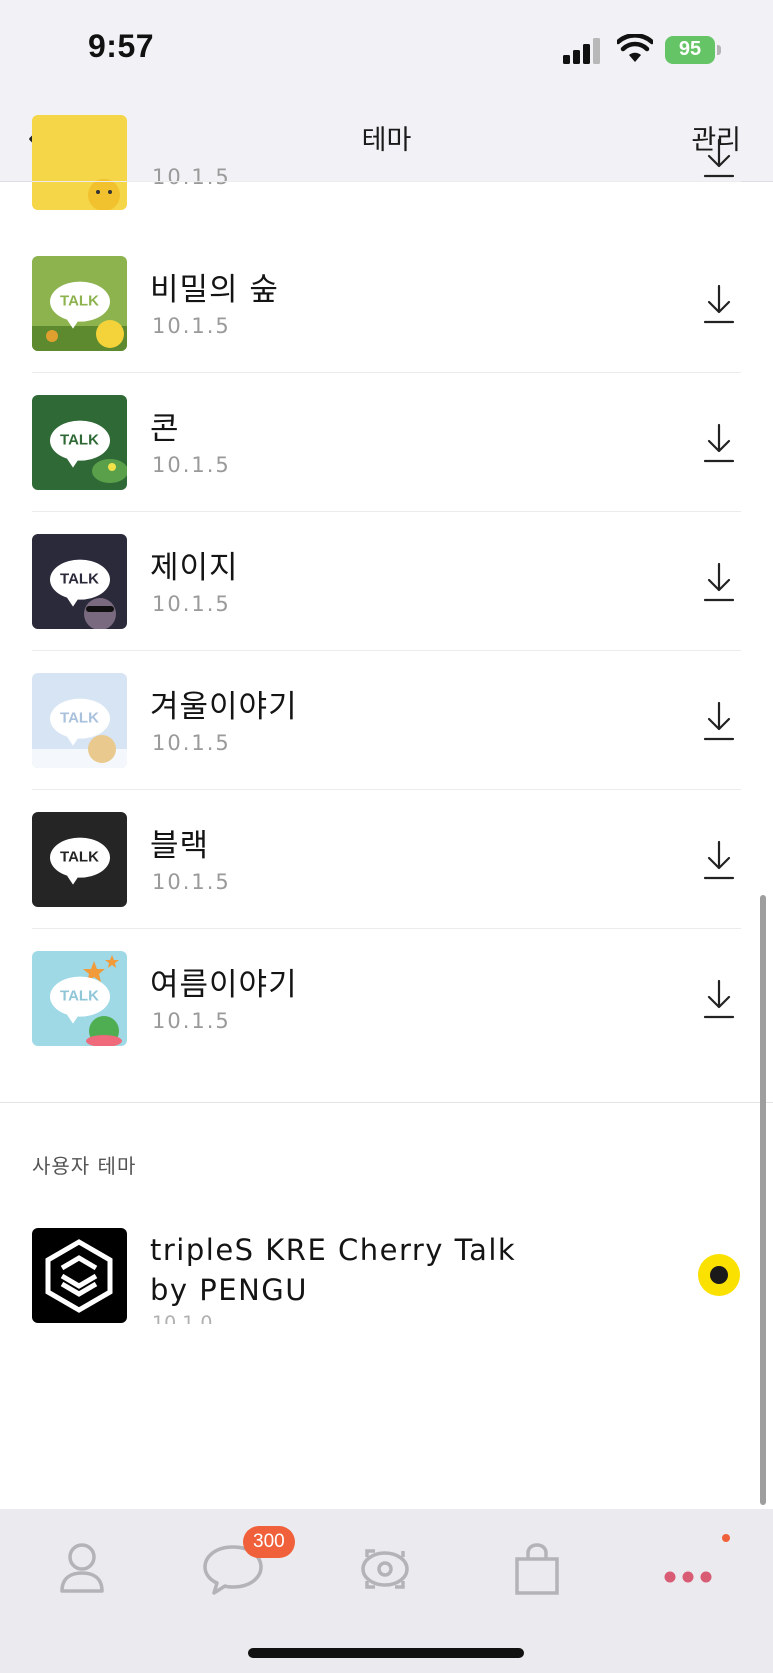  What do you see at coordinates (191, 1021) in the screenshot?
I see `theme-version: 10.1.5` at bounding box center [191, 1021].